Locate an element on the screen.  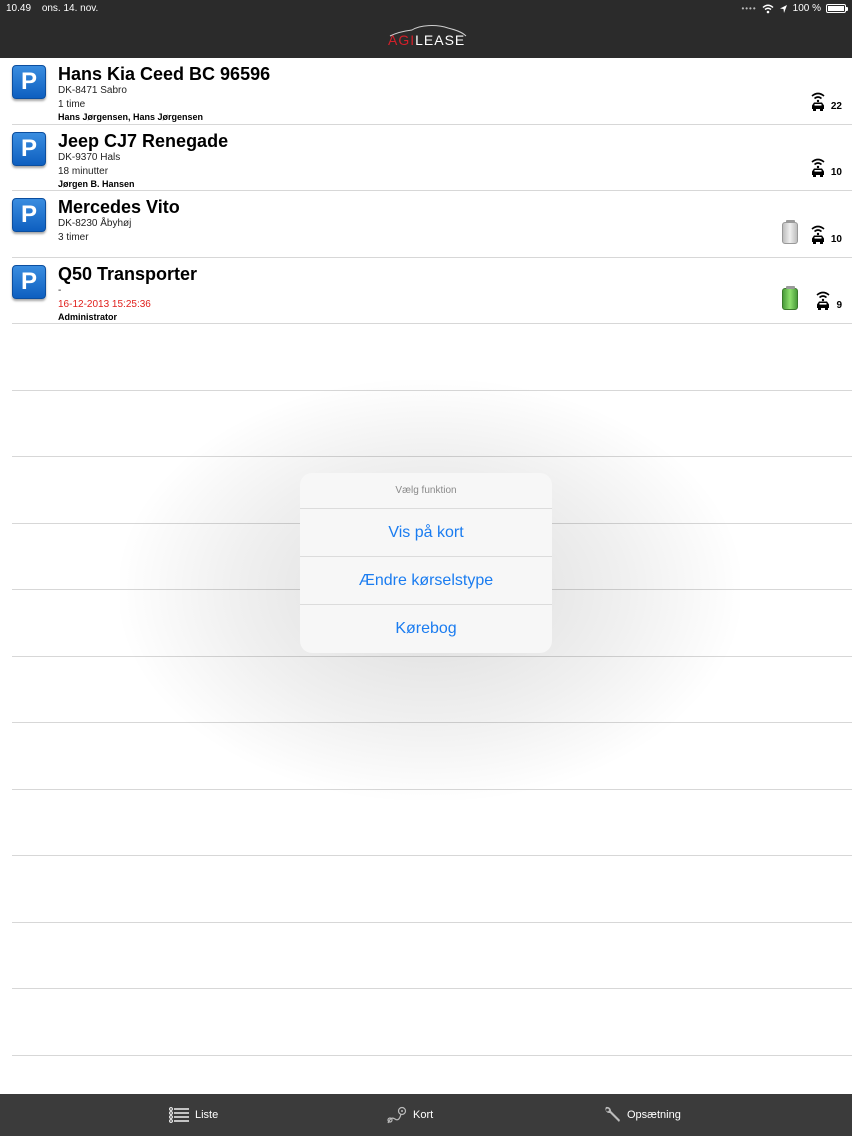
logo-text: AGILEASE is located at coordinates (426, 40).